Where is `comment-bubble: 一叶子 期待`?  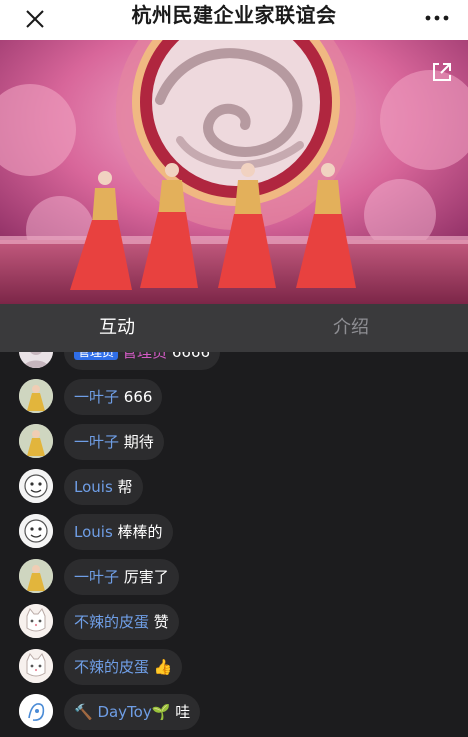 comment-bubble: 一叶子 期待 is located at coordinates (114, 442).